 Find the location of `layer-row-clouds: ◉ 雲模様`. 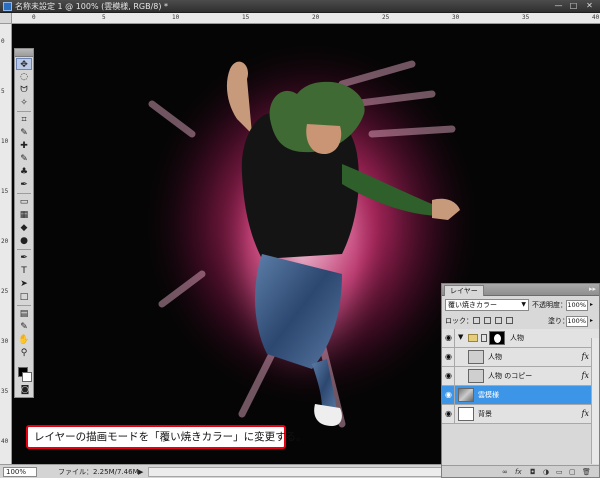

layer-row-clouds: ◉ 雲模様 is located at coordinates (520, 395).